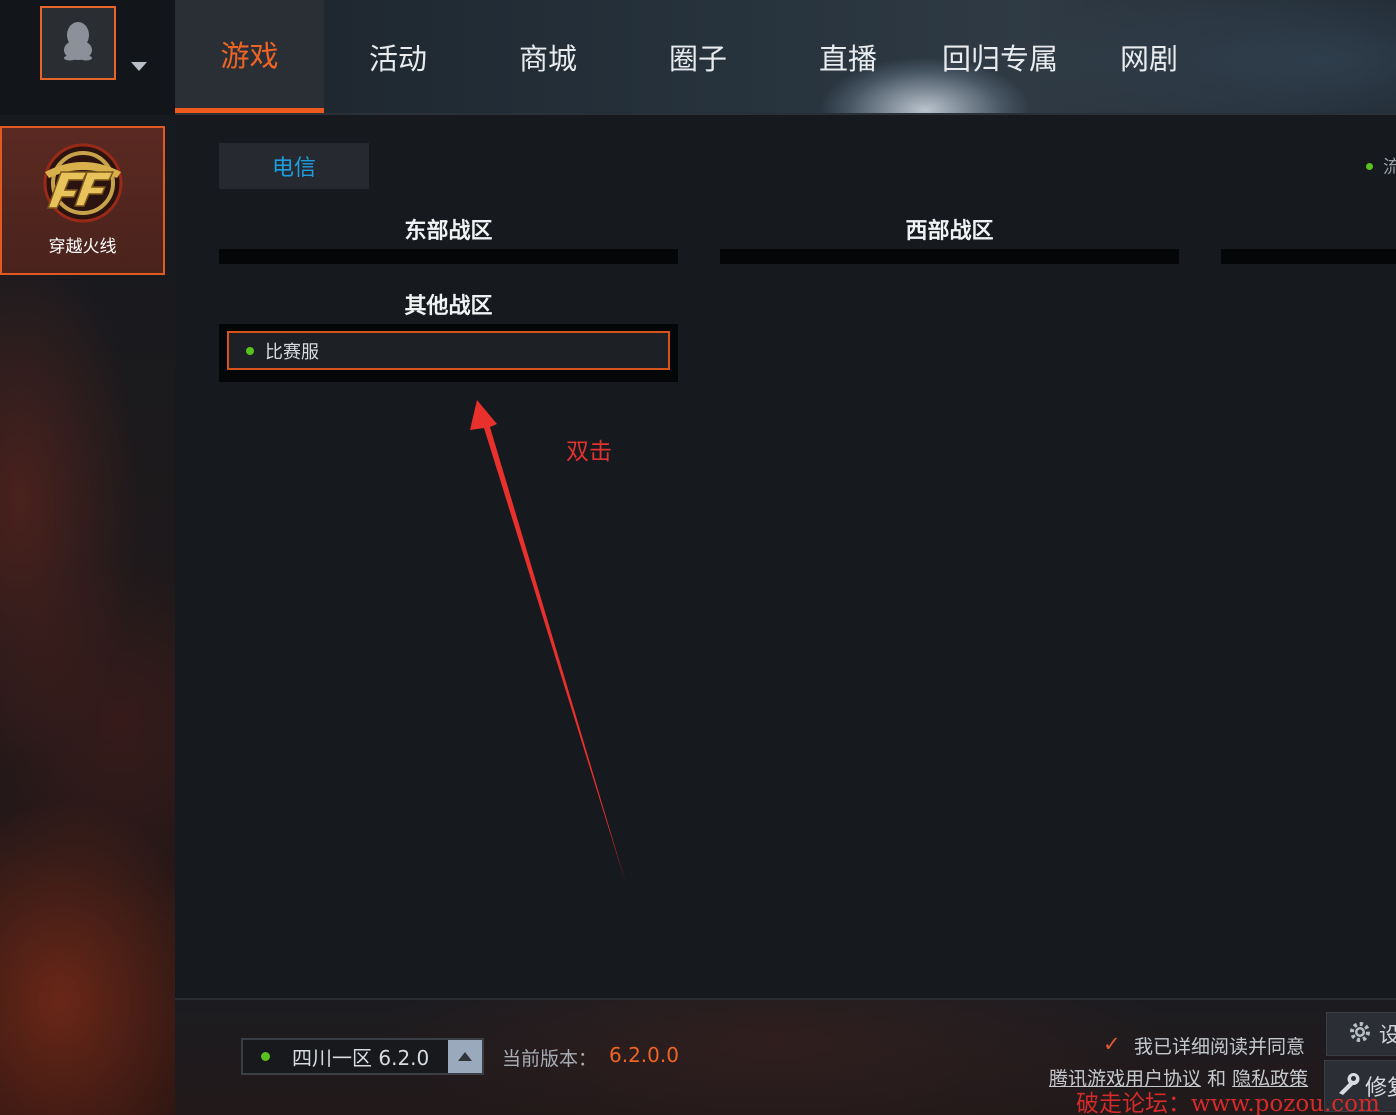 The height and width of the screenshot is (1115, 1396). Describe the element at coordinates (848, 56) in the screenshot. I see `tab-live: 直播` at that location.